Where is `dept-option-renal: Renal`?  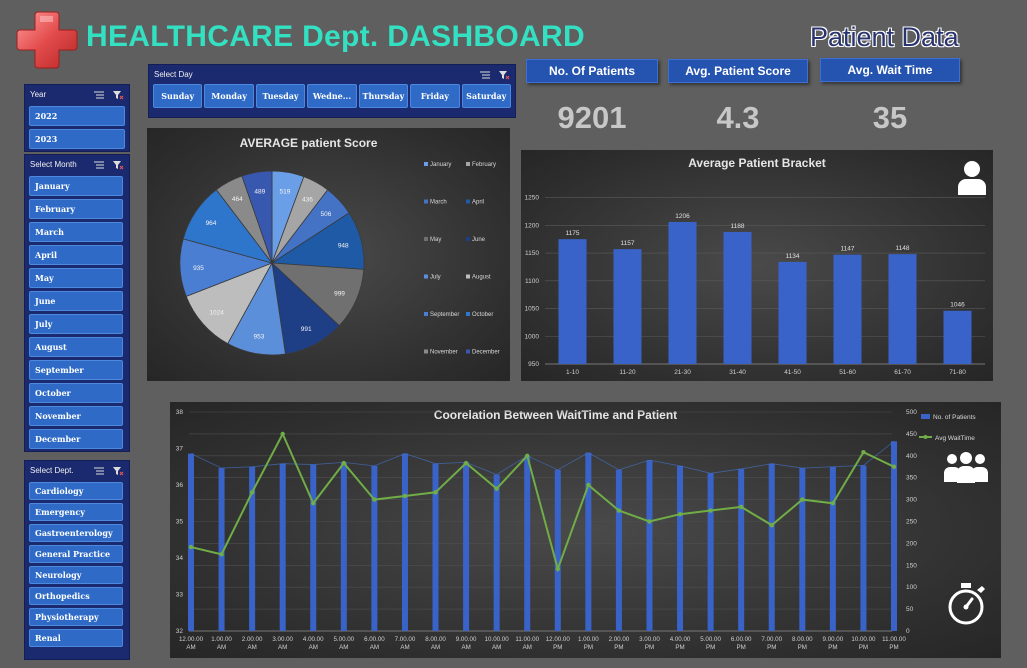 dept-option-renal: Renal is located at coordinates (76, 638).